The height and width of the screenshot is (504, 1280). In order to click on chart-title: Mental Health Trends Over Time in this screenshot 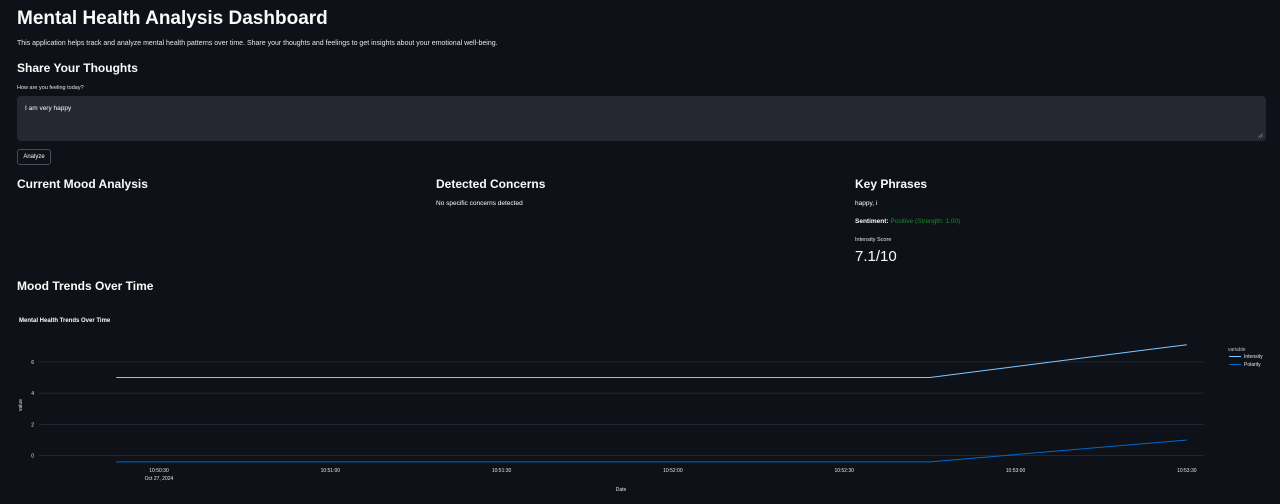, I will do `click(65, 321)`.